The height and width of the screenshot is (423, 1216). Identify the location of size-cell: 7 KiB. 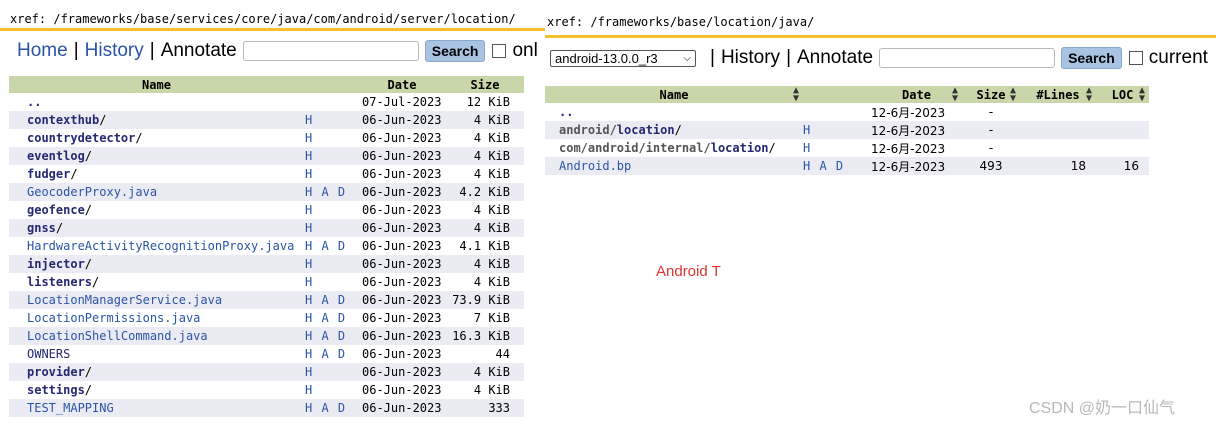
(491, 318).